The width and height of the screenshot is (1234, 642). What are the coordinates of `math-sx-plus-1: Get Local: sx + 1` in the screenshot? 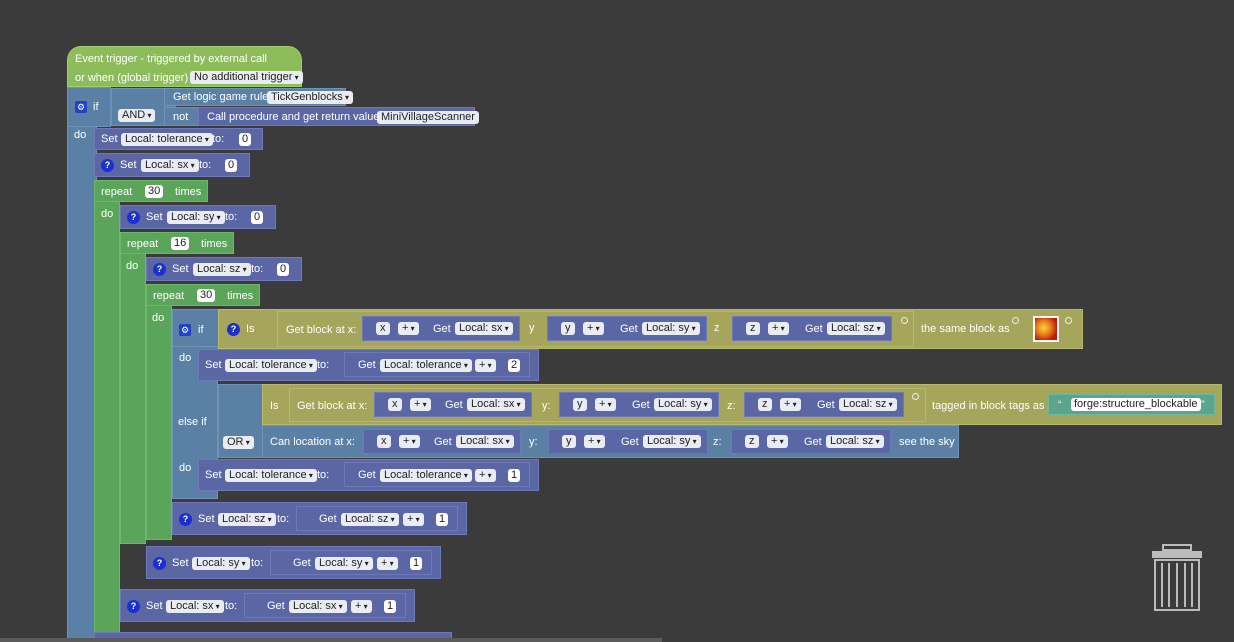 It's located at (325, 605).